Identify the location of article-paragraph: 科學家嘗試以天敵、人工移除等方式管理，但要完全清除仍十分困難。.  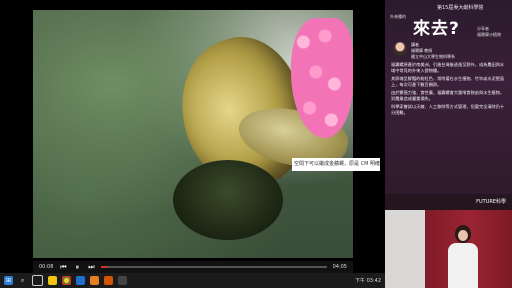
(448, 109).